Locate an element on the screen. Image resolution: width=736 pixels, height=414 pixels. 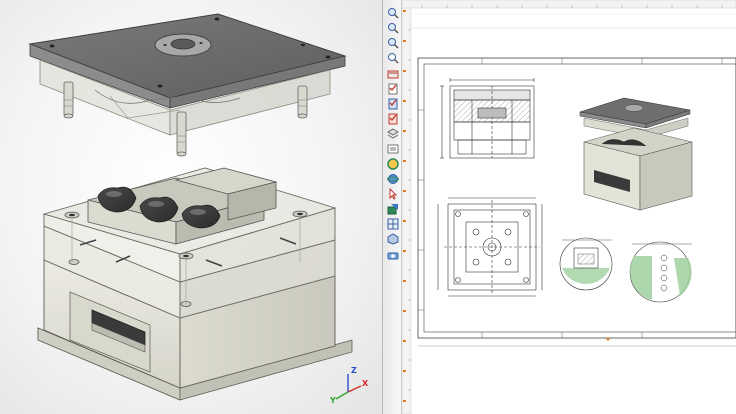
zoom-all-icon is located at coordinates (393, 57).